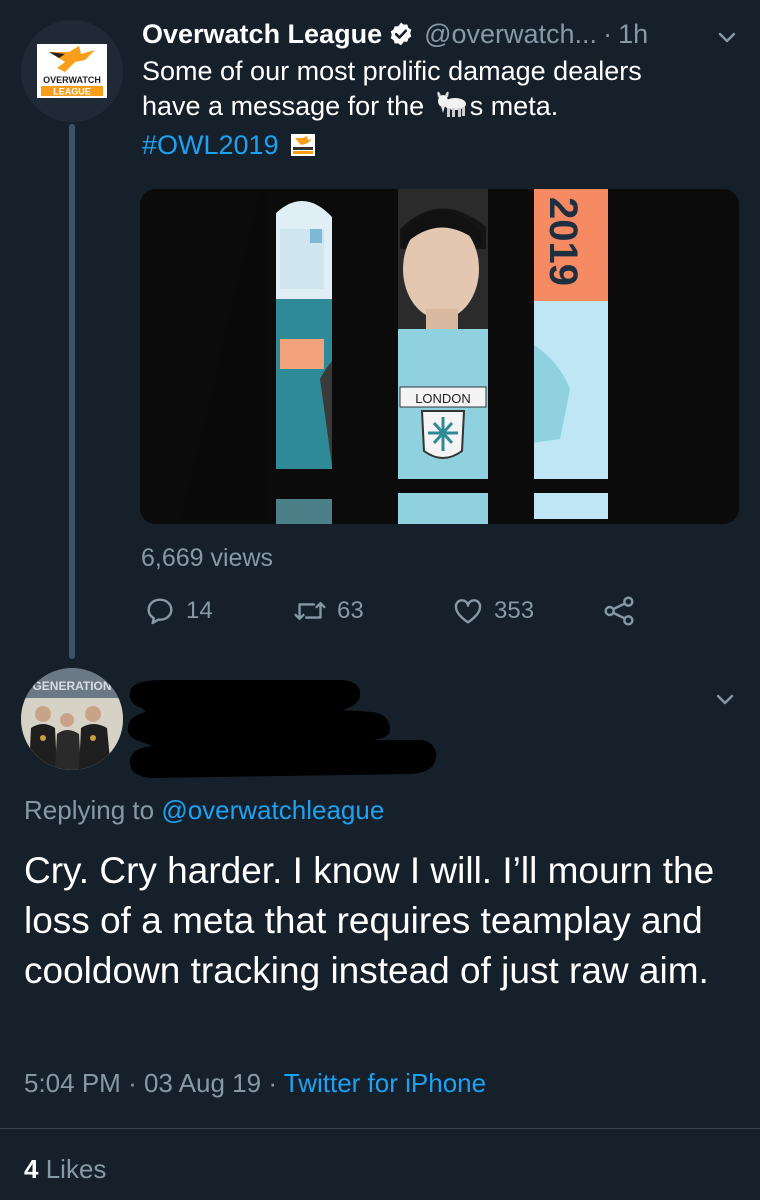 This screenshot has height=1200, width=760. I want to click on tweet-text-segment: have a message for the, so click(283, 106).